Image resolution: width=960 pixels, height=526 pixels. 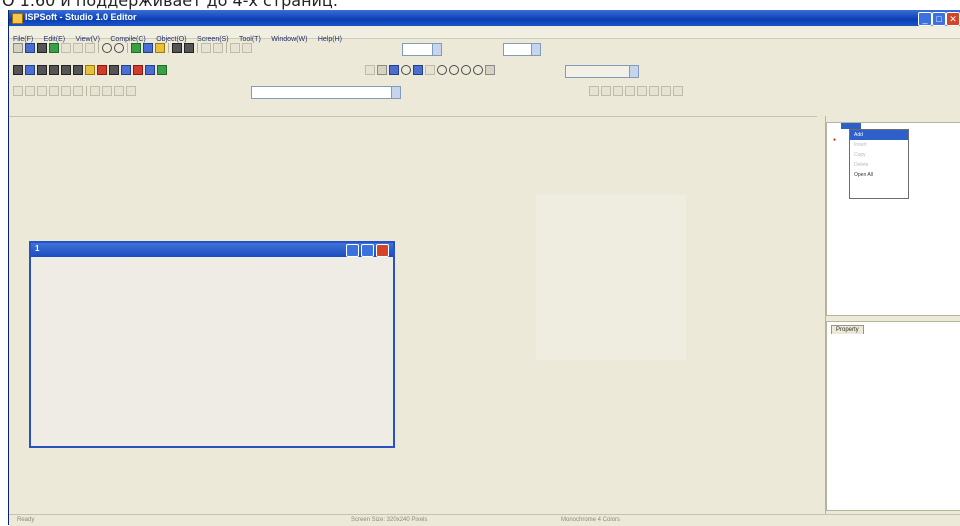 I want to click on tree-node-icon: ●, so click(x=835, y=140).